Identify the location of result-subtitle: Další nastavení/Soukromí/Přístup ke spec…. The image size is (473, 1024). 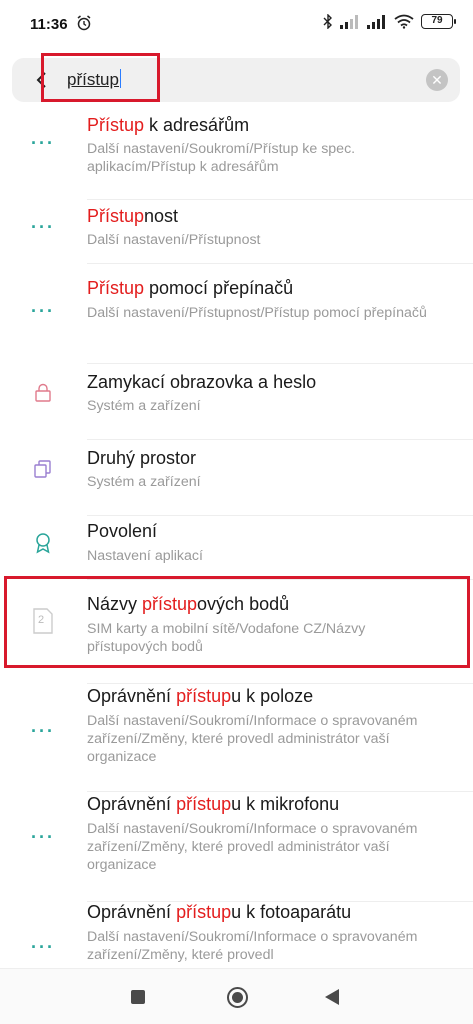
(221, 158).